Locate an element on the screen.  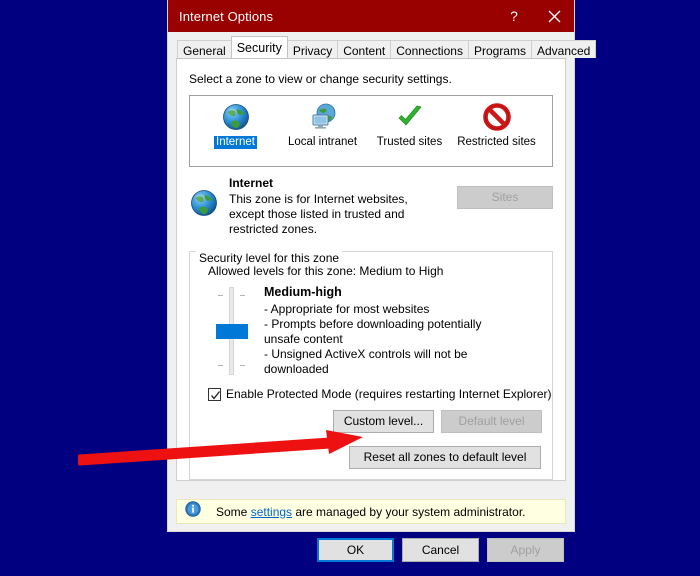
zone-item-internet: Internet is located at coordinates (235, 133).